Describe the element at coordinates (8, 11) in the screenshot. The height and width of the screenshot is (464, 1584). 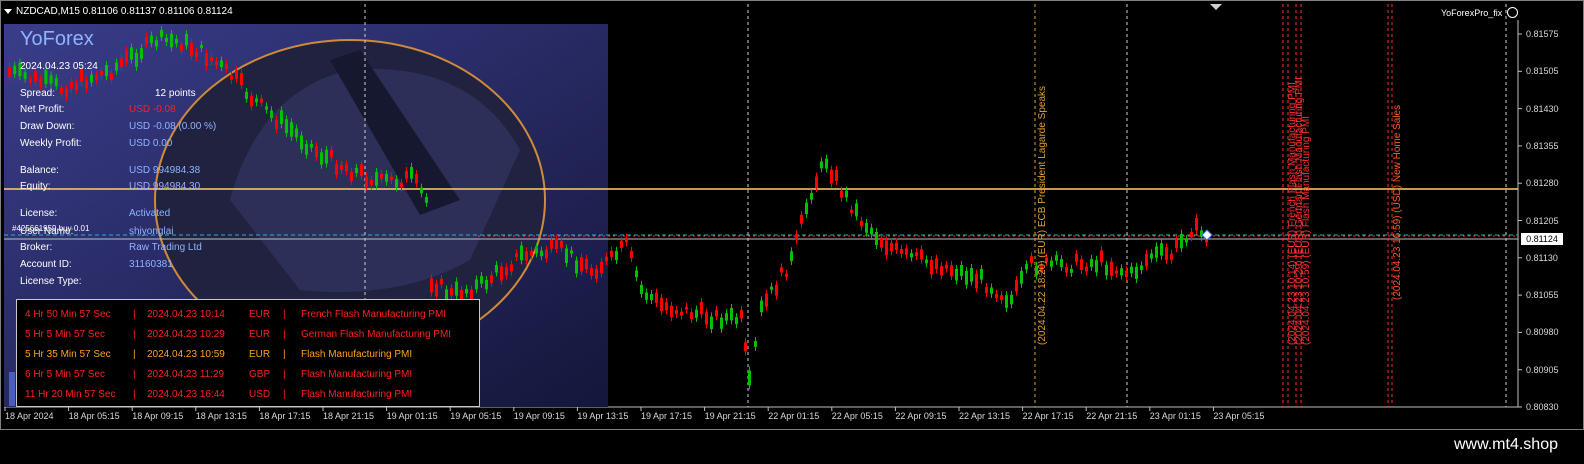
I see `dropdown-arrow-icon` at that location.